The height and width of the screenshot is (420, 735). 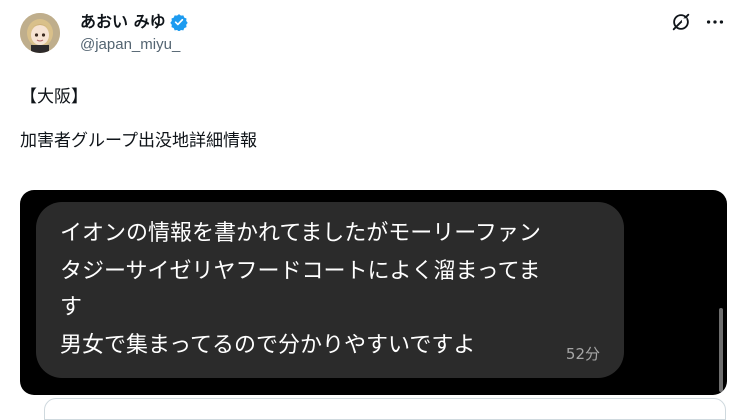 What do you see at coordinates (71, 307) in the screenshot?
I see `chat-message-line: す` at bounding box center [71, 307].